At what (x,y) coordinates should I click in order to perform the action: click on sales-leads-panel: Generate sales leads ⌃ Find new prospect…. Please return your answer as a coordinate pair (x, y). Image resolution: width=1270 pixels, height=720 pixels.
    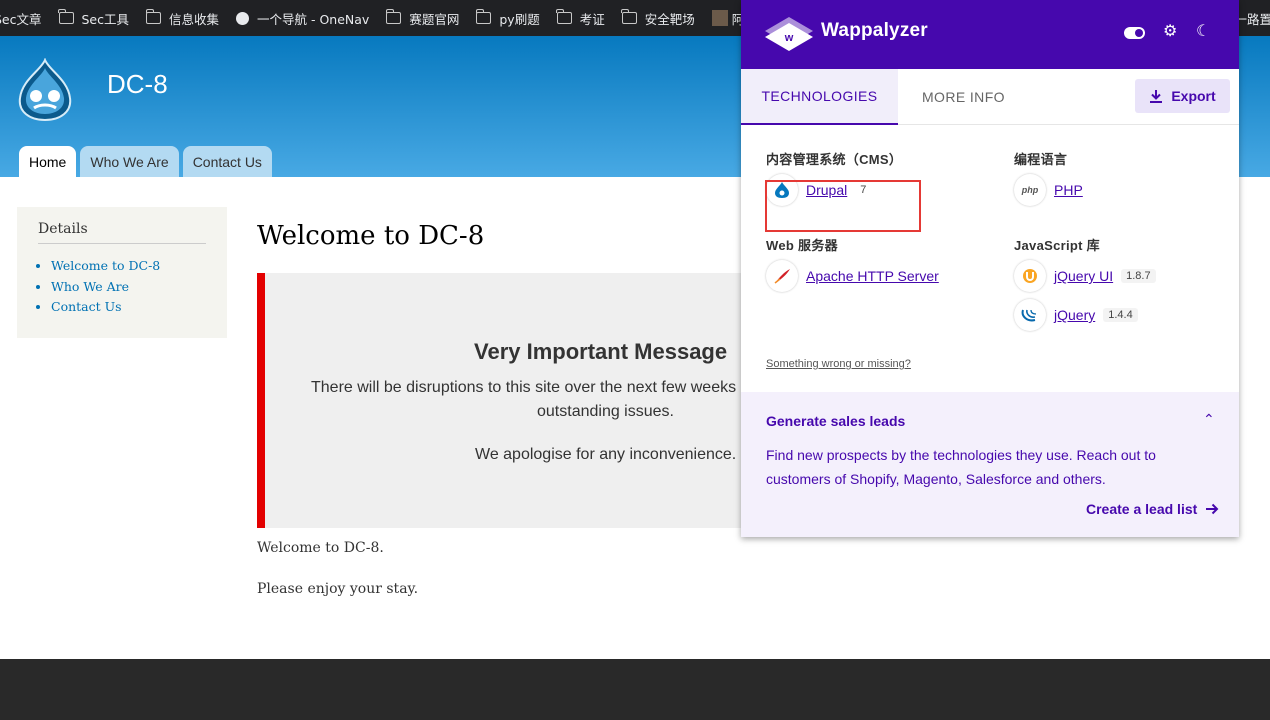
    Looking at the image, I should click on (990, 464).